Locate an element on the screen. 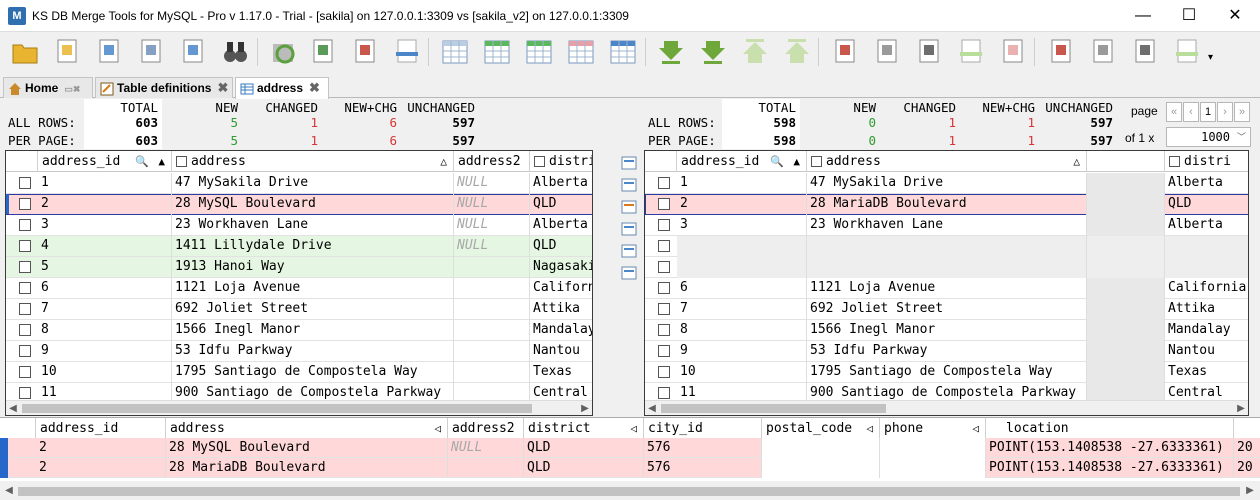  pin-icon: ▭✖ is located at coordinates (72, 89).